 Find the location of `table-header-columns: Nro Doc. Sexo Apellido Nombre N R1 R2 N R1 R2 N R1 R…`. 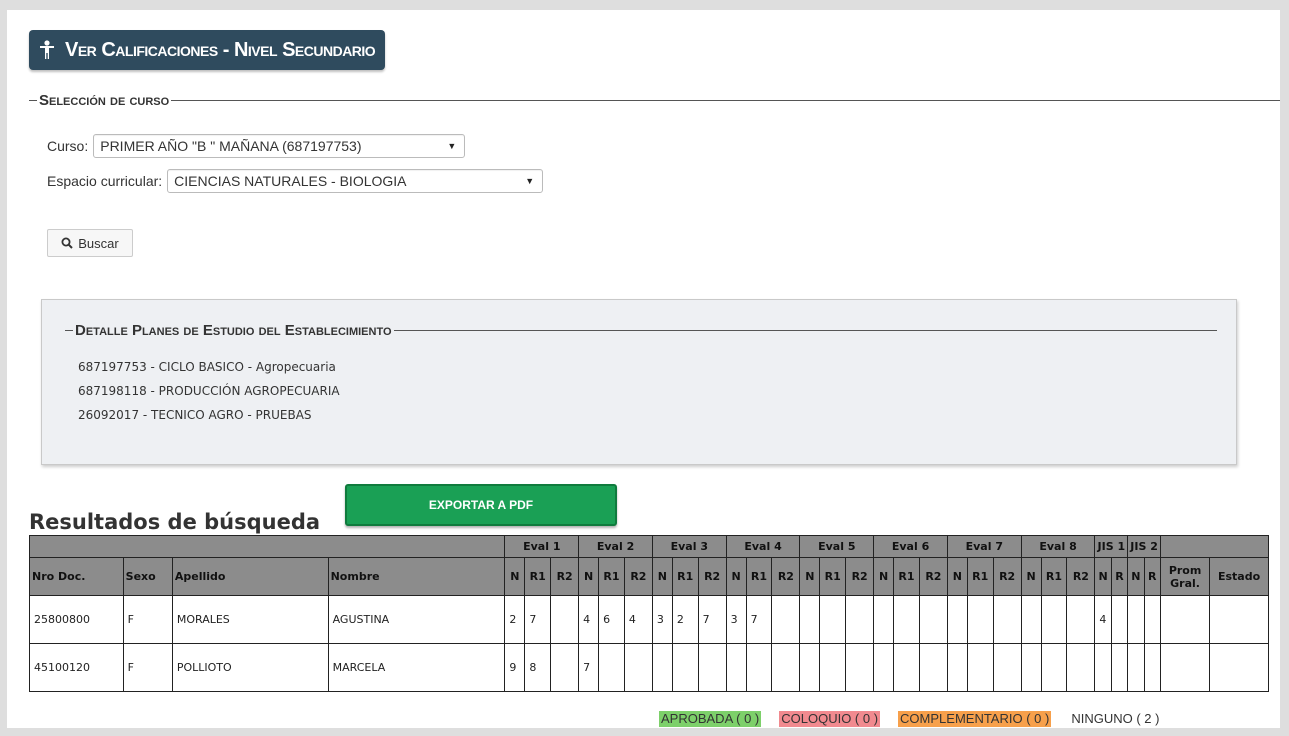

table-header-columns: Nro Doc. Sexo Apellido Nombre N R1 R2 N R1 R2 N R1 R… is located at coordinates (649, 576).